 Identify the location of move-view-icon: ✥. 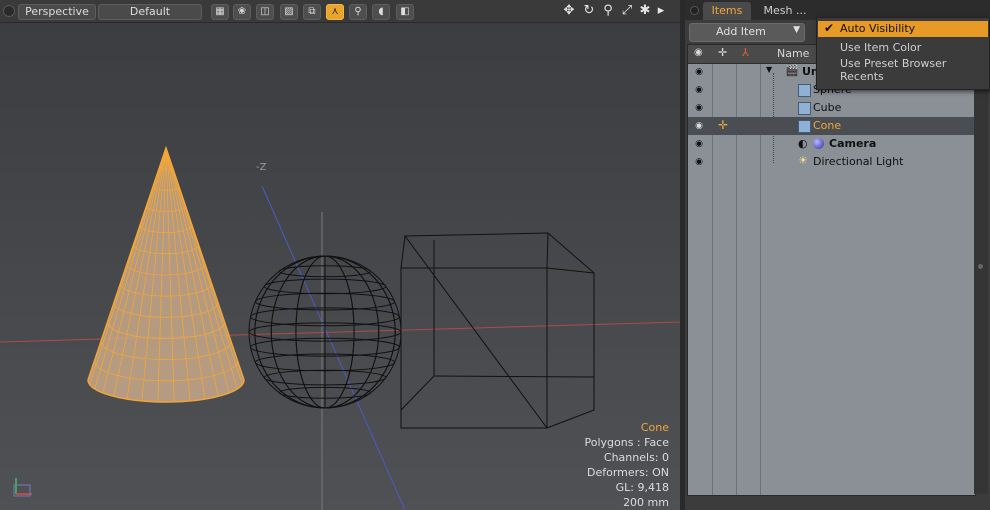
(569, 11).